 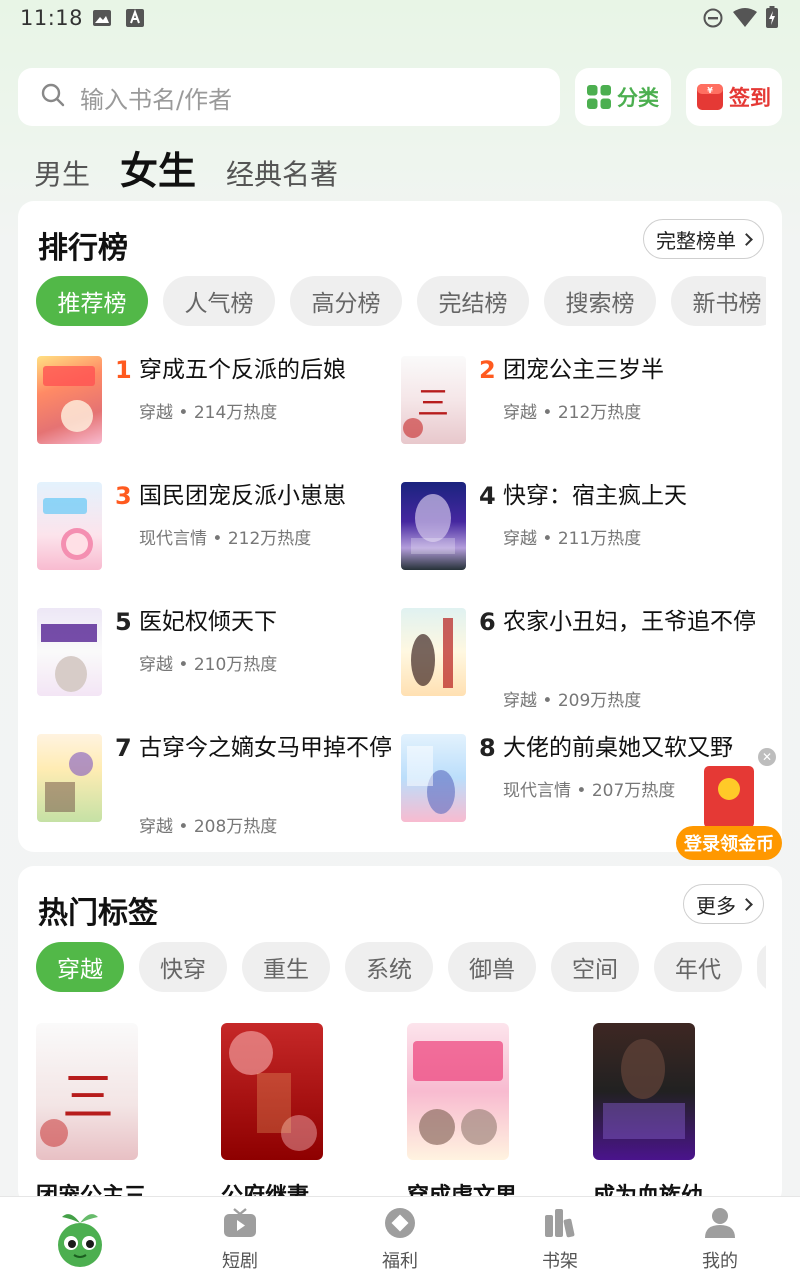 I want to click on rank-item: 1 穿成五个反派的后娘 穿越 • 214万热度, so click(x=217, y=411).